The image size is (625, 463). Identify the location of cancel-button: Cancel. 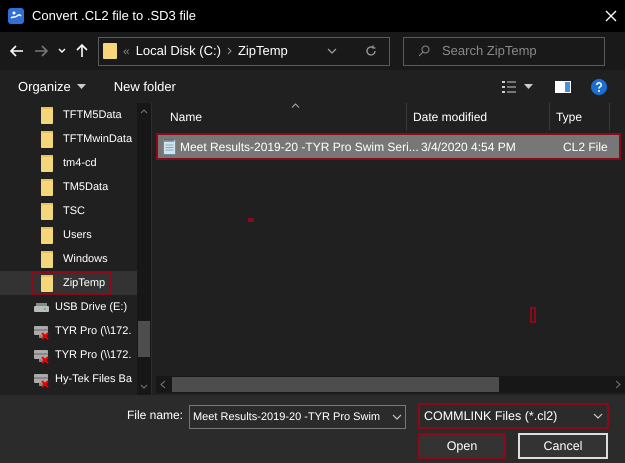
(563, 446).